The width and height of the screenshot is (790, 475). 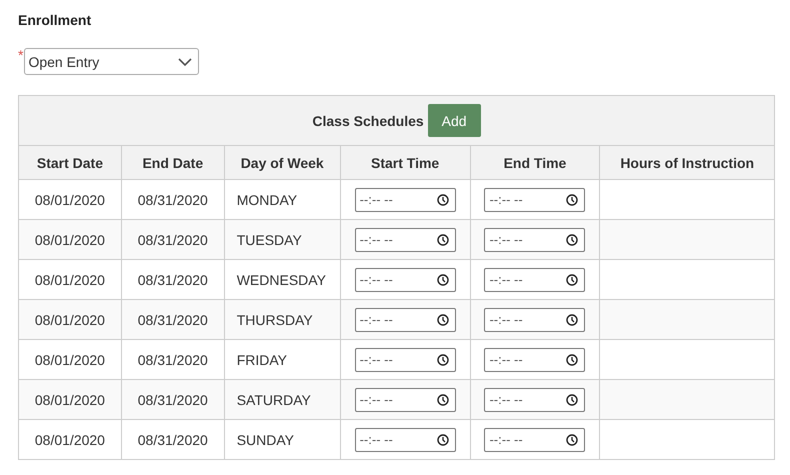 I want to click on table-cell: 08/31/2020, so click(x=172, y=440).